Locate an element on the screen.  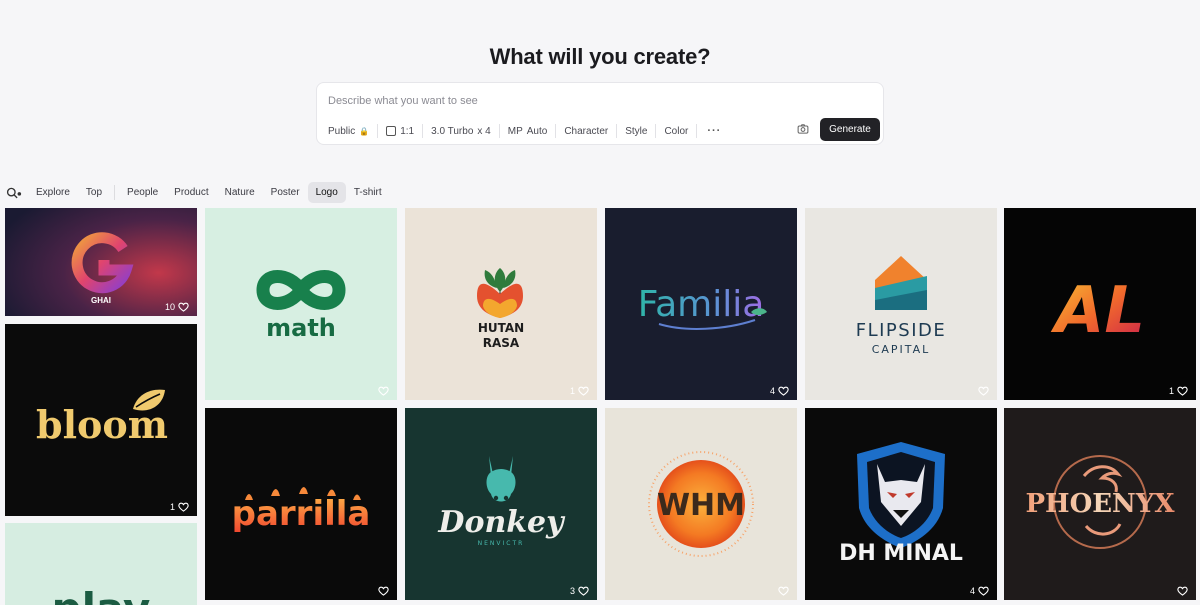
tab-logo: Logo is located at coordinates (326, 192).